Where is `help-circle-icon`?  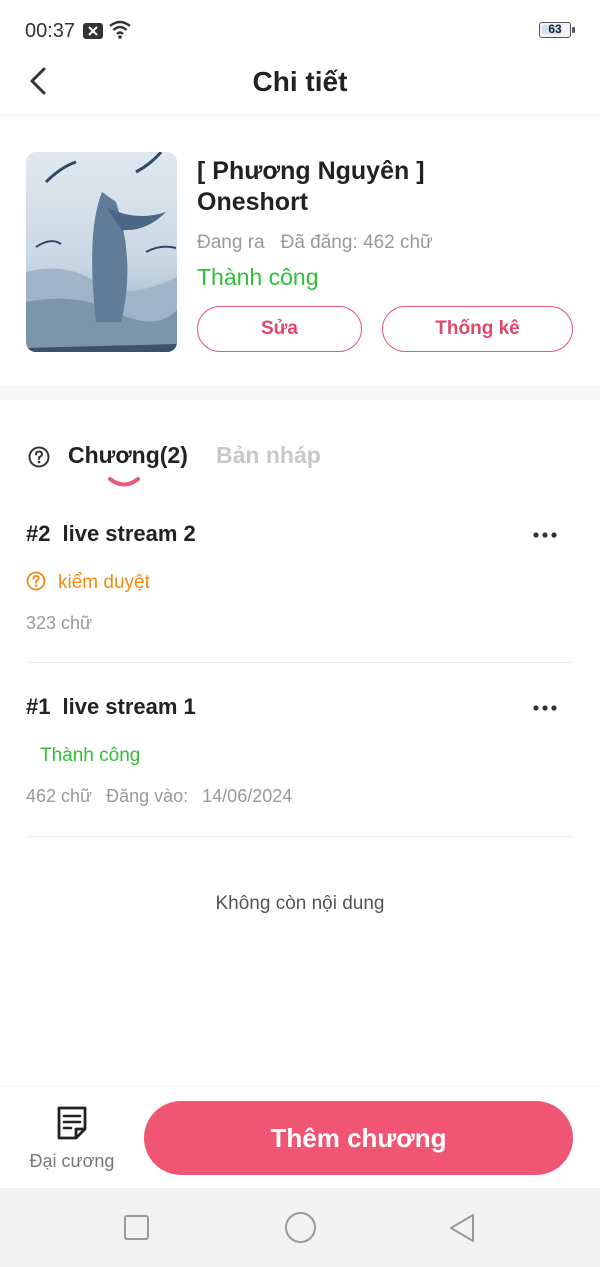 help-circle-icon is located at coordinates (39, 457).